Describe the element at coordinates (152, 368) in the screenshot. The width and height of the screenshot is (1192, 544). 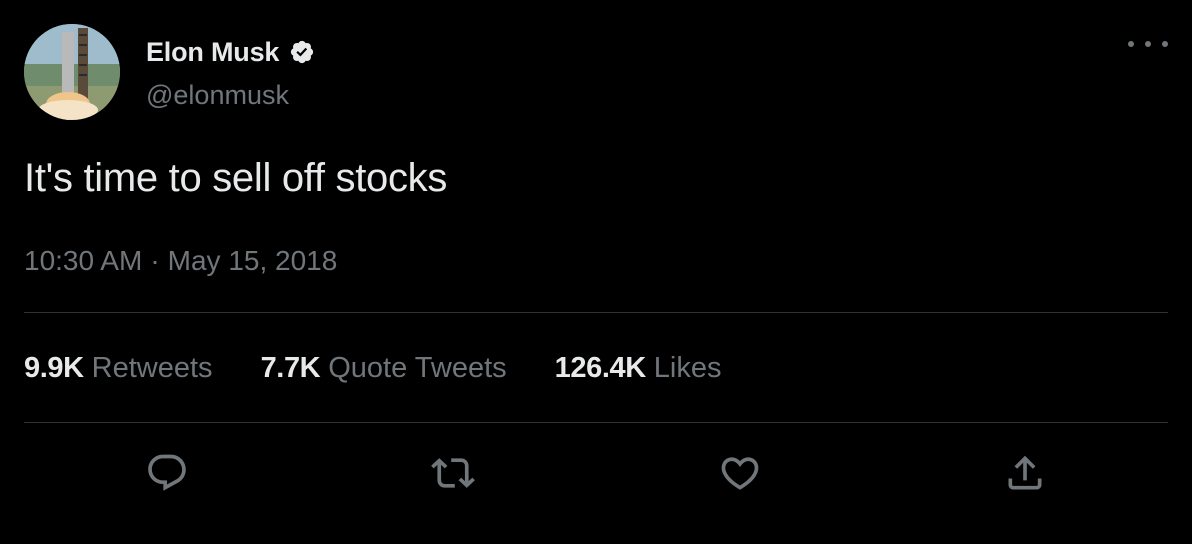
I see `stat-label: Retweets` at that location.